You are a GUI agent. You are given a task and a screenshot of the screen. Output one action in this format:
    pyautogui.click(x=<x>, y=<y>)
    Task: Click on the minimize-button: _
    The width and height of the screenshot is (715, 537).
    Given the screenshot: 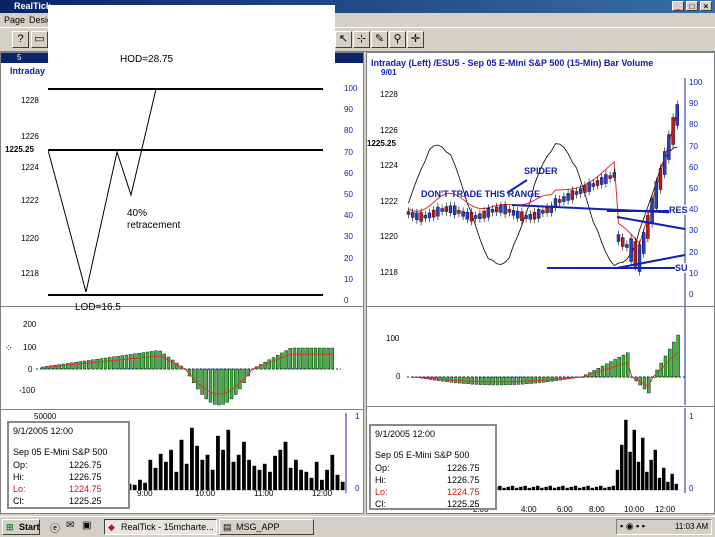 What is the action you would take?
    pyautogui.click(x=678, y=6)
    